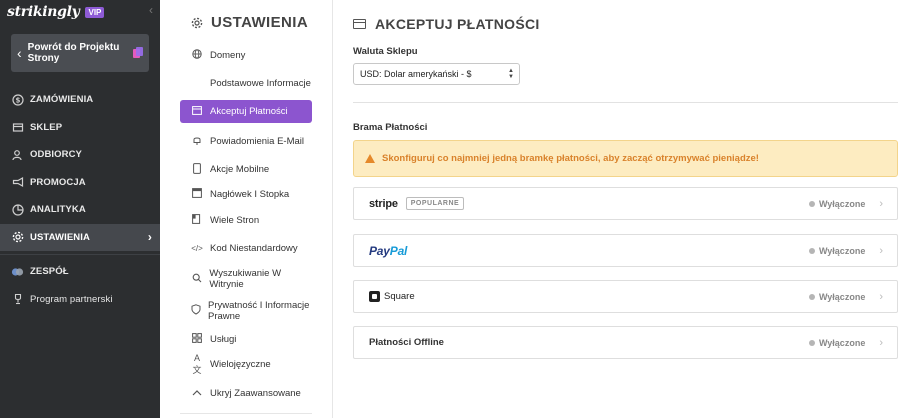 The height and width of the screenshot is (418, 913). Describe the element at coordinates (43, 12) in the screenshot. I see `brand-logo: strikingly` at that location.